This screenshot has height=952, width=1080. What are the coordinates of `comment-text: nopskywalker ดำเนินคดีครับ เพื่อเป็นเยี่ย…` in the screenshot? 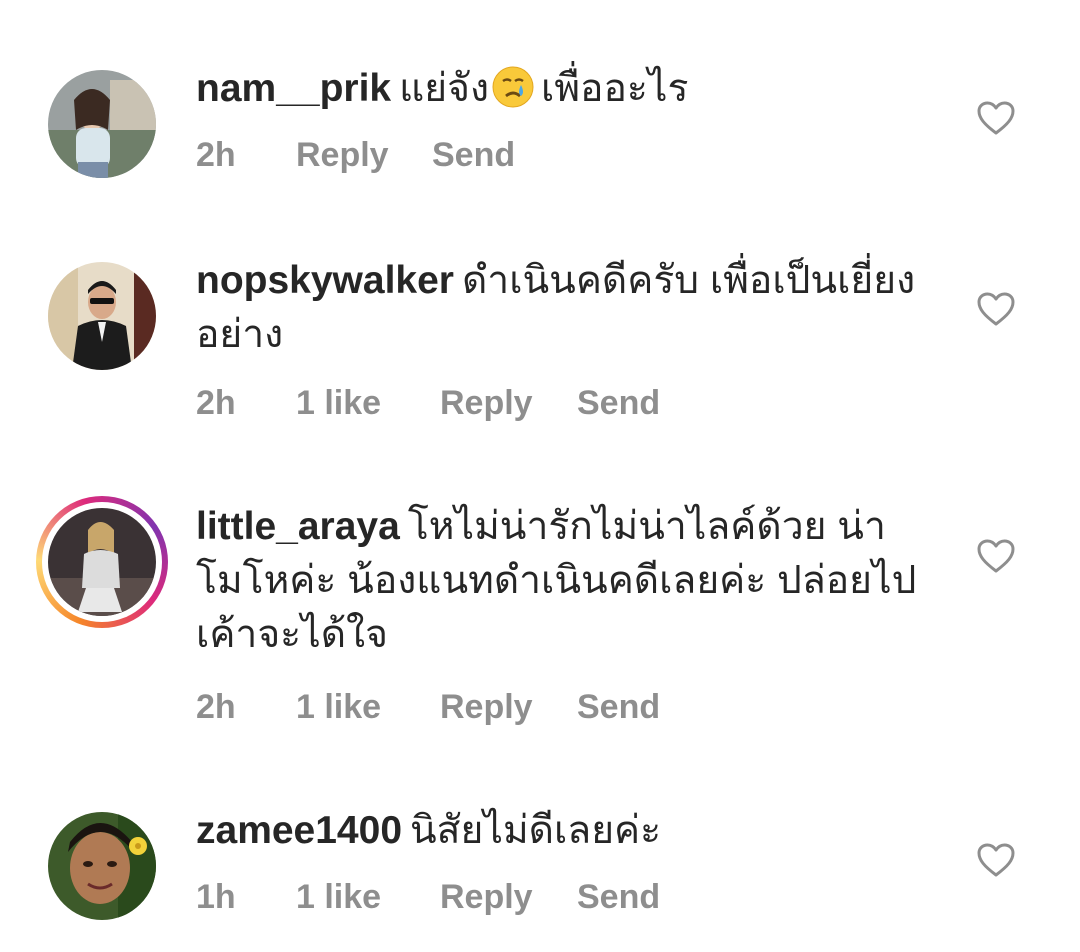 It's located at (576, 308).